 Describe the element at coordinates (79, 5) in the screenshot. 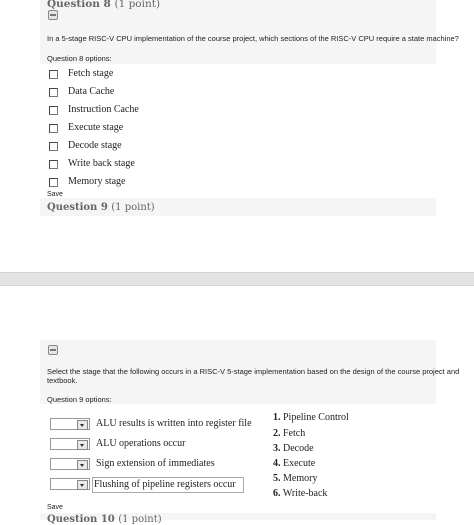

I see `question-8-title: Question 8` at that location.